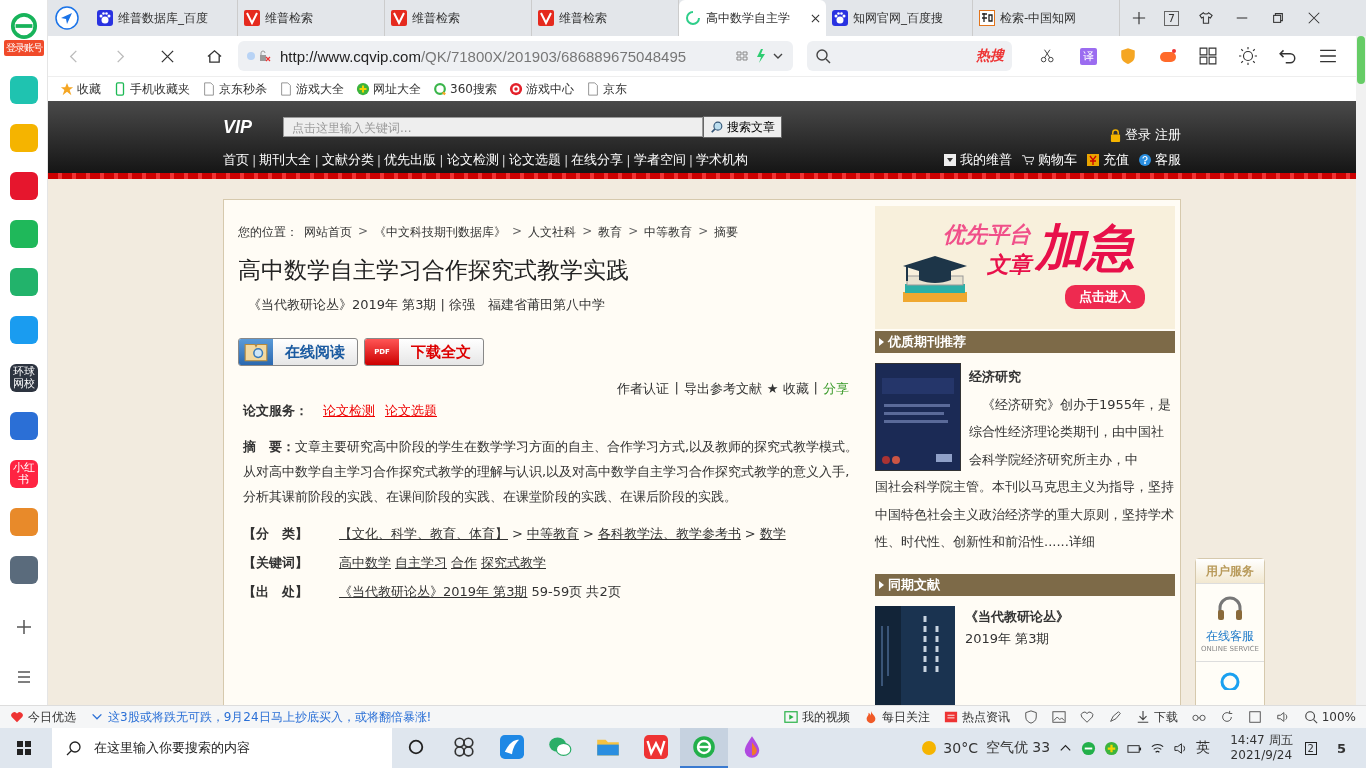 The height and width of the screenshot is (768, 1366). Describe the element at coordinates (726, 232) in the screenshot. I see `breadcrumb-link: 摘要` at that location.